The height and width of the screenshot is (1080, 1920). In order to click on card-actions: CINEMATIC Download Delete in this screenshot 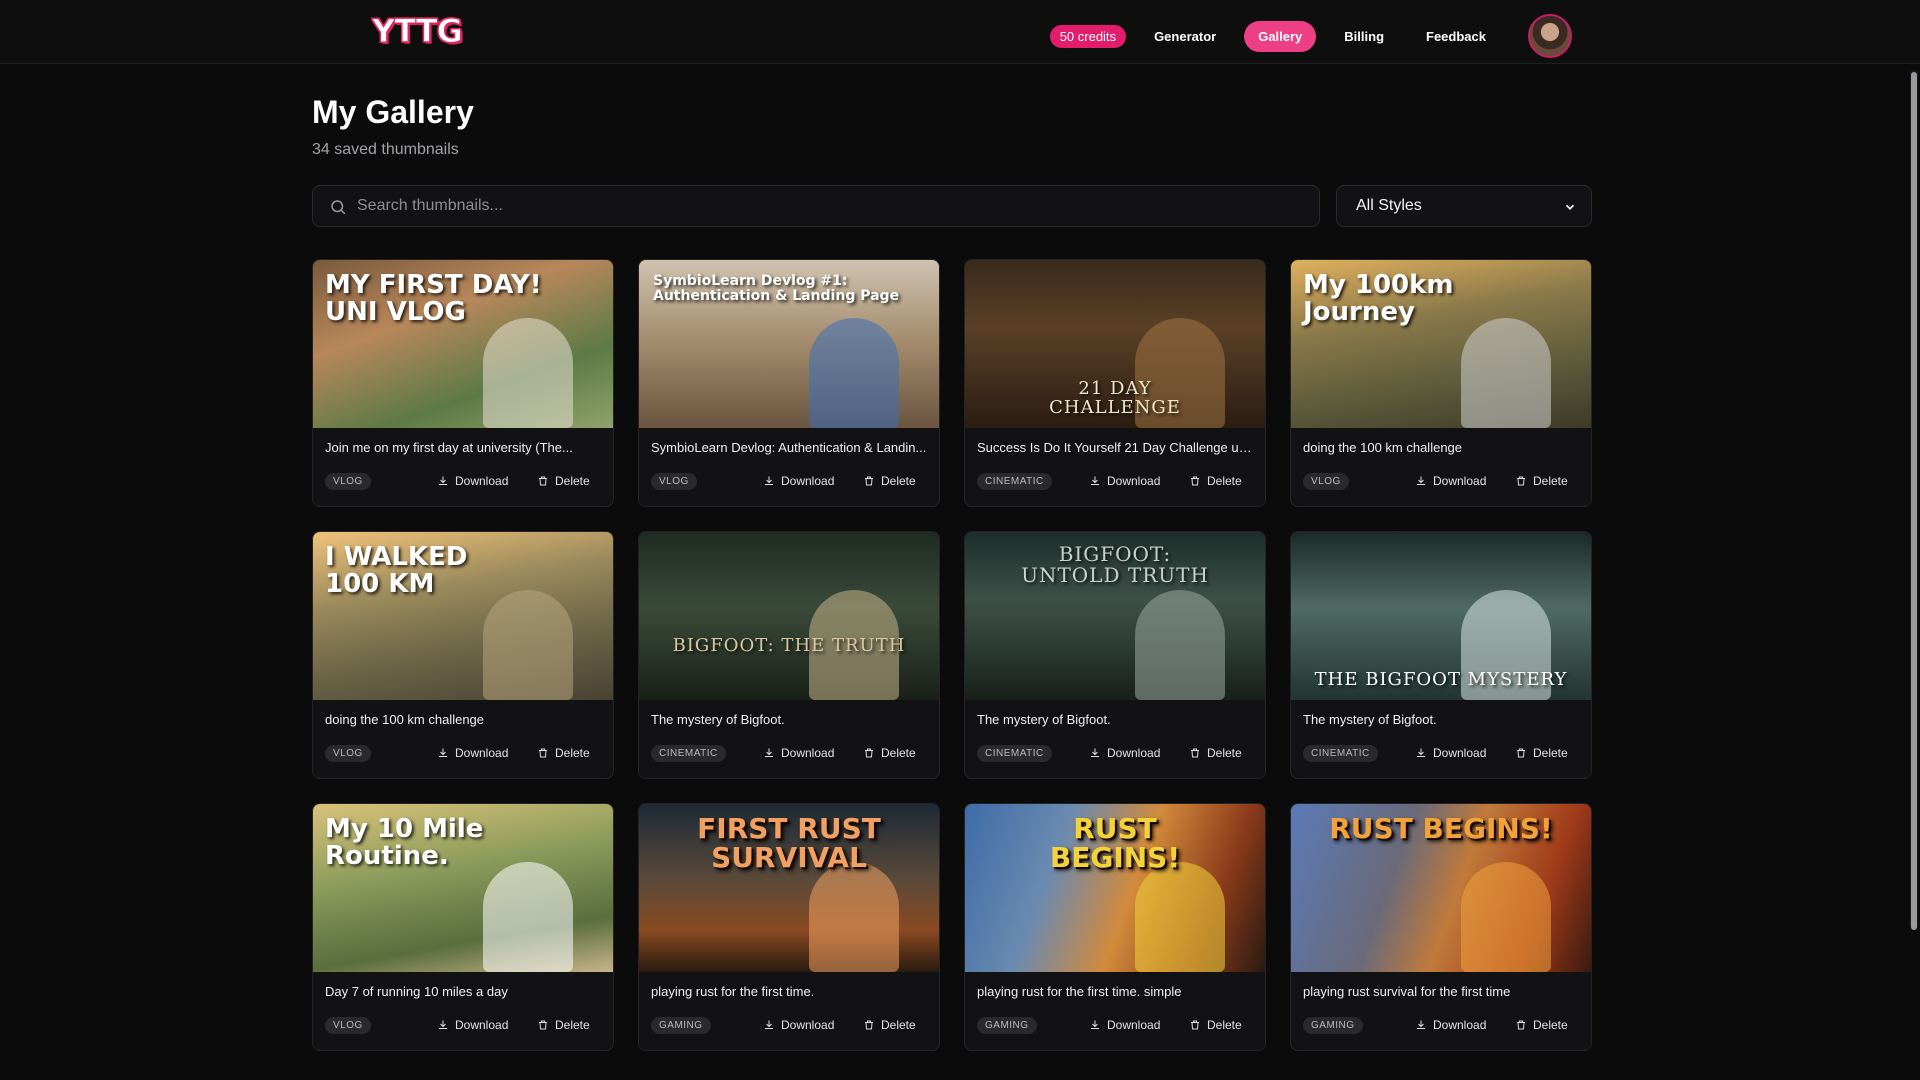, I will do `click(1116, 753)`.